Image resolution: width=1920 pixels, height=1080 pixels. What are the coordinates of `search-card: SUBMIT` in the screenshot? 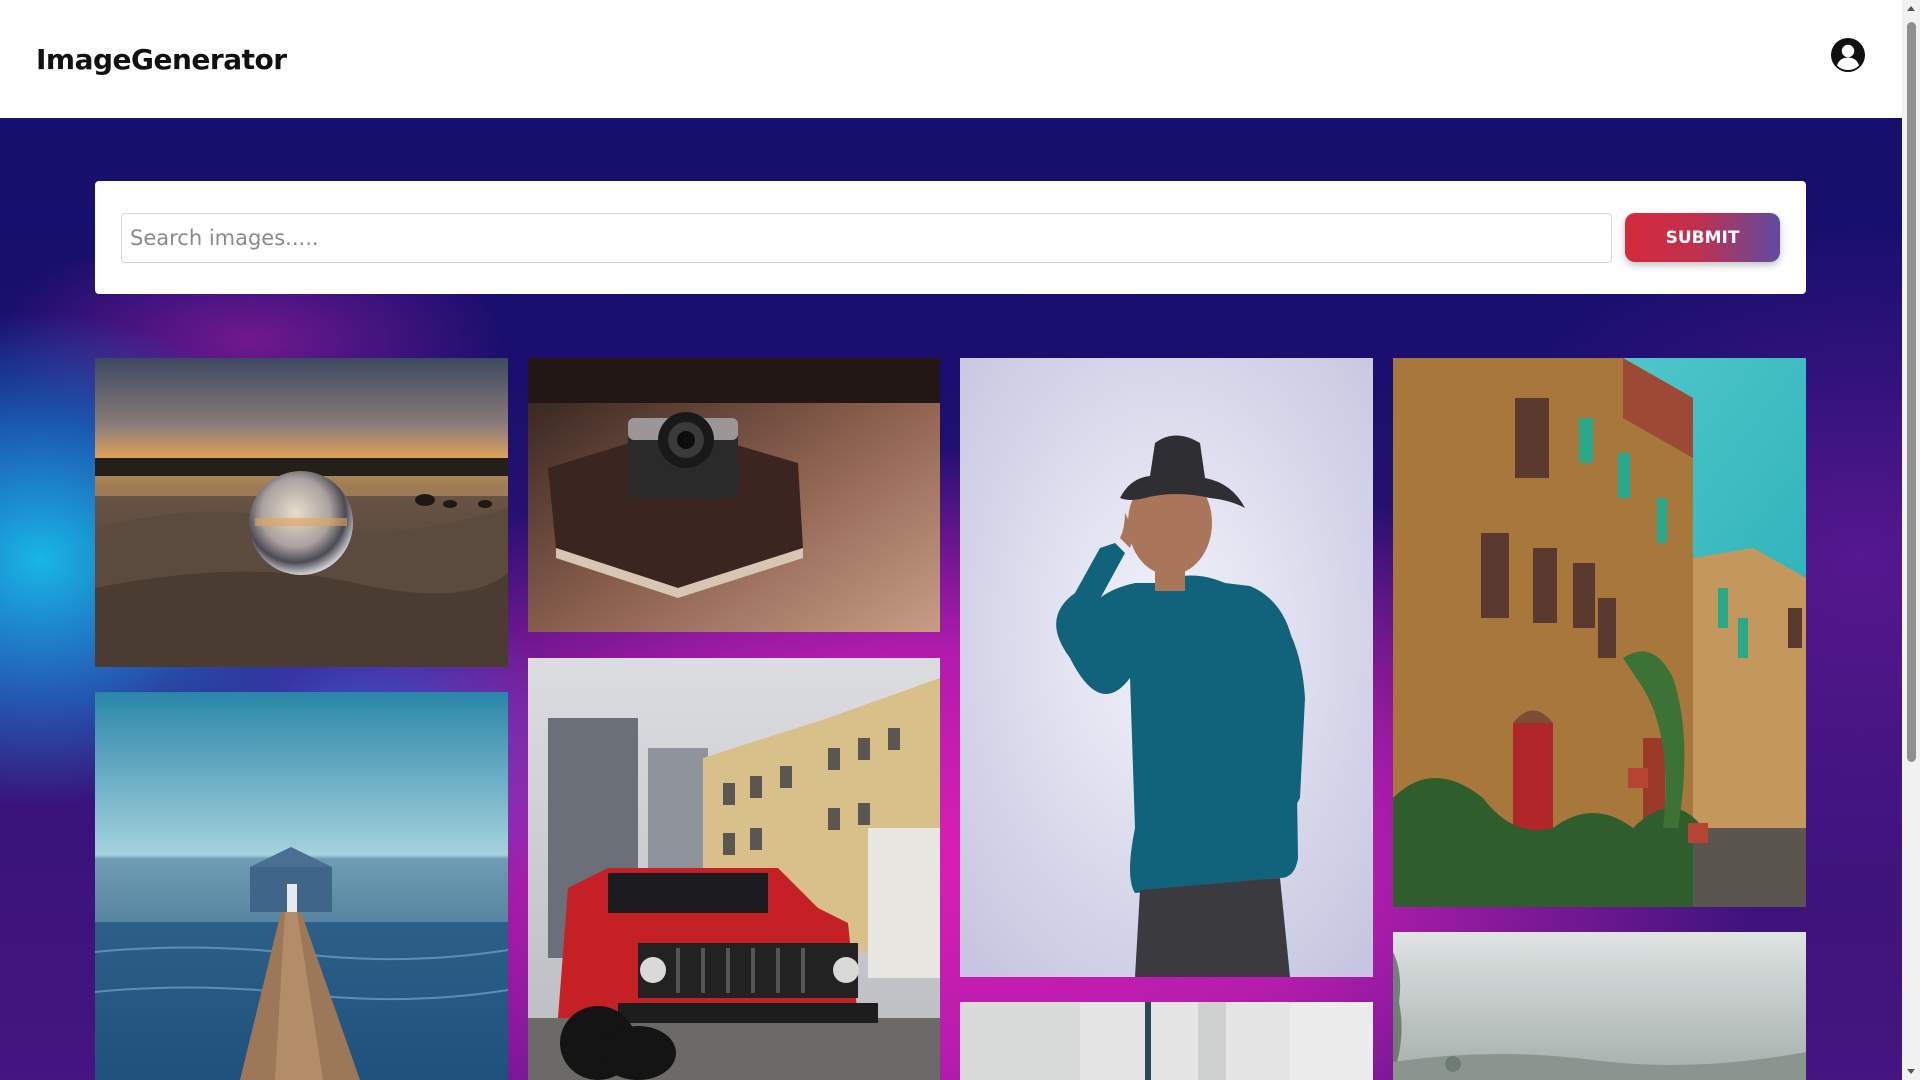 It's located at (950, 237).